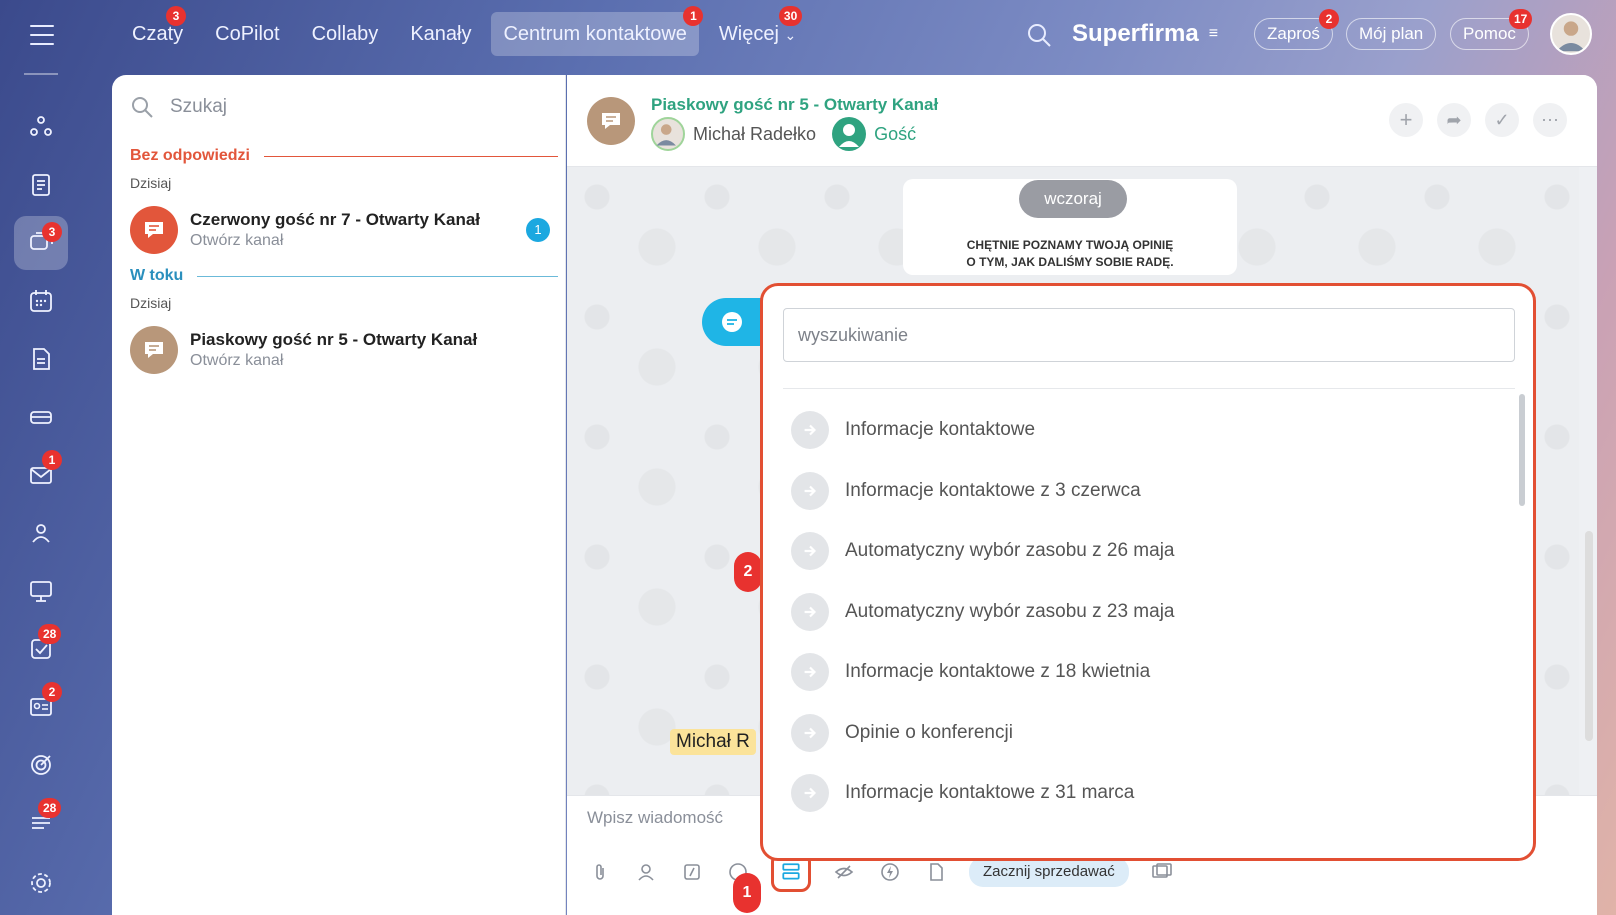  What do you see at coordinates (597, 31) in the screenshot?
I see `nav-item-centrum-kontaktowe: Centrum kontaktowe 1` at bounding box center [597, 31].